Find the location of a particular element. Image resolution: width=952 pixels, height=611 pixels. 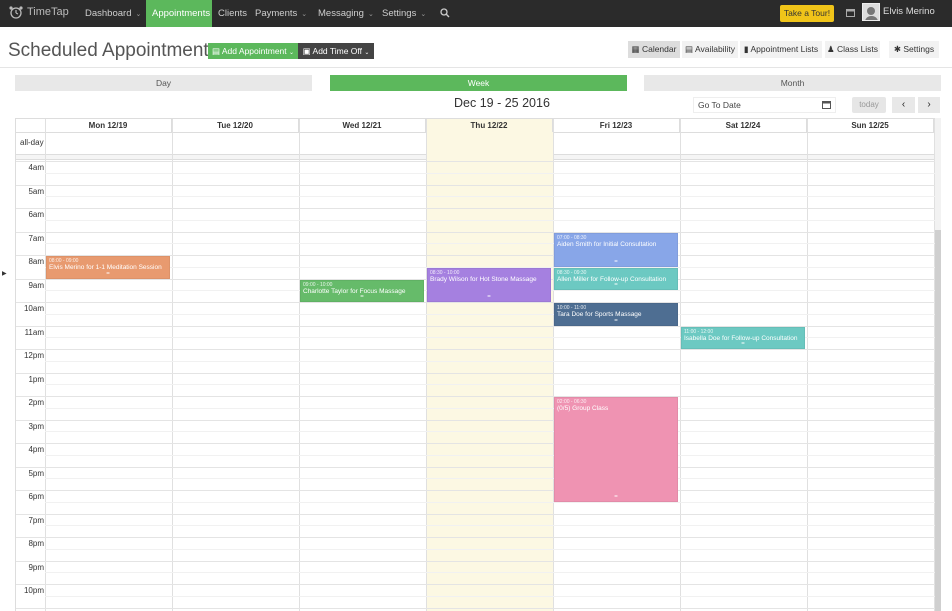

prev-week-button: ‹ is located at coordinates (903, 105).